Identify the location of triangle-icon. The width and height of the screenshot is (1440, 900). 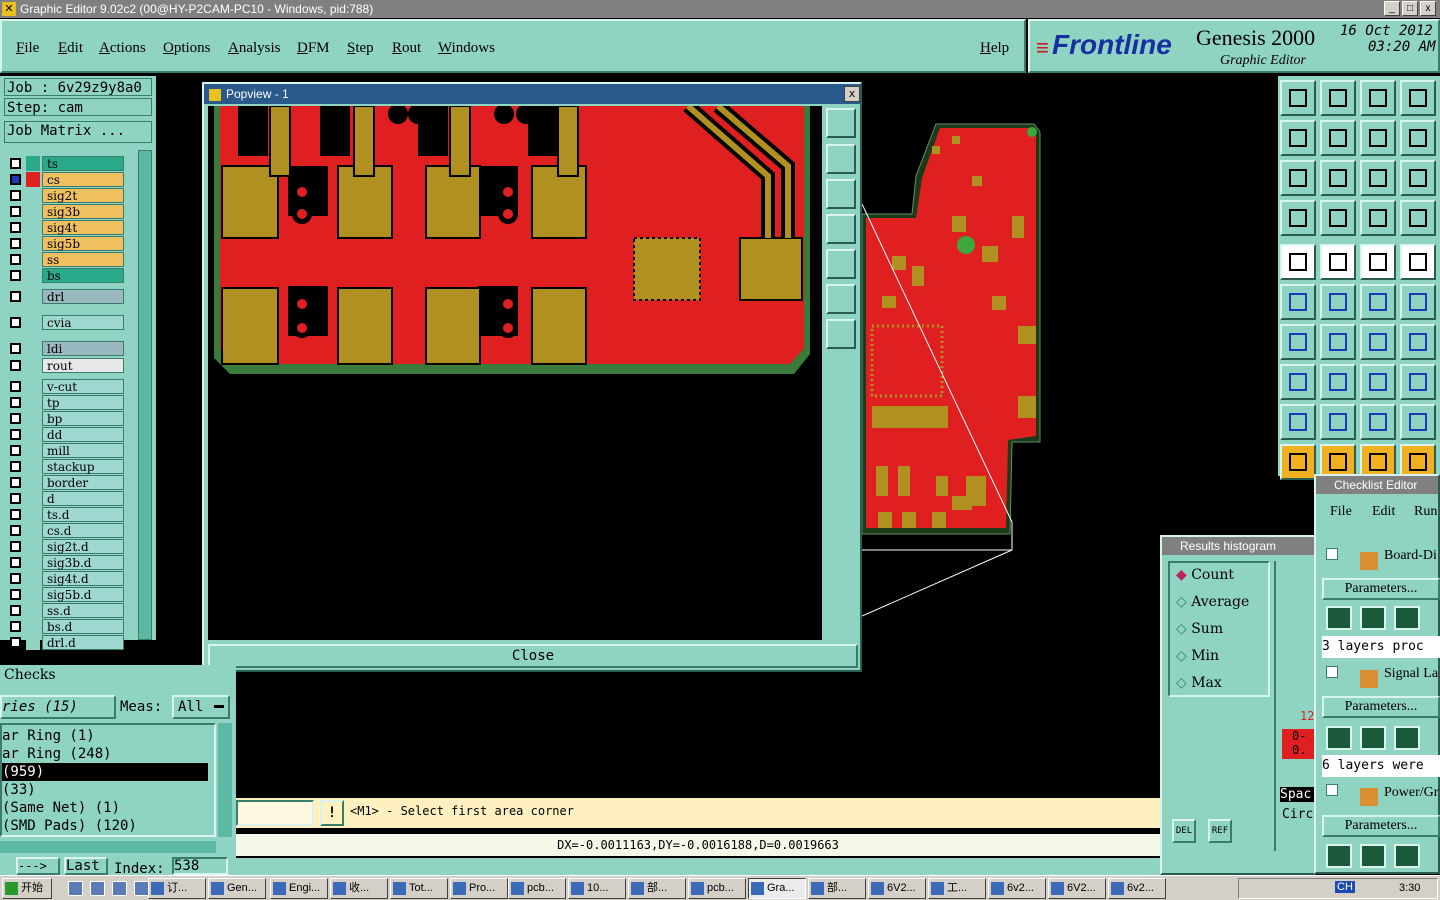
(1298, 422).